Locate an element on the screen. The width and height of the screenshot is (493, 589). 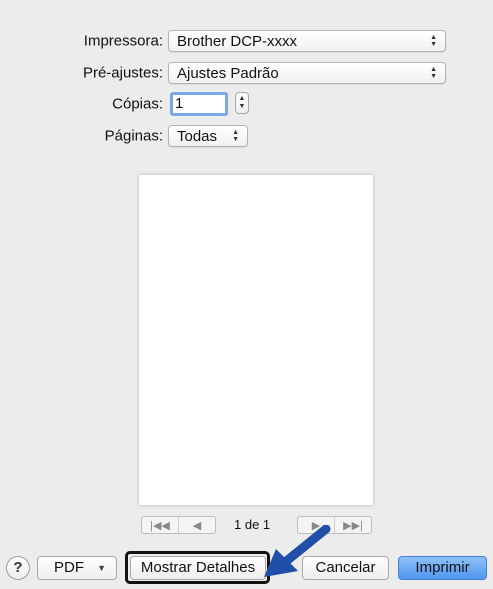
copies-input: 1 is located at coordinates (199, 104).